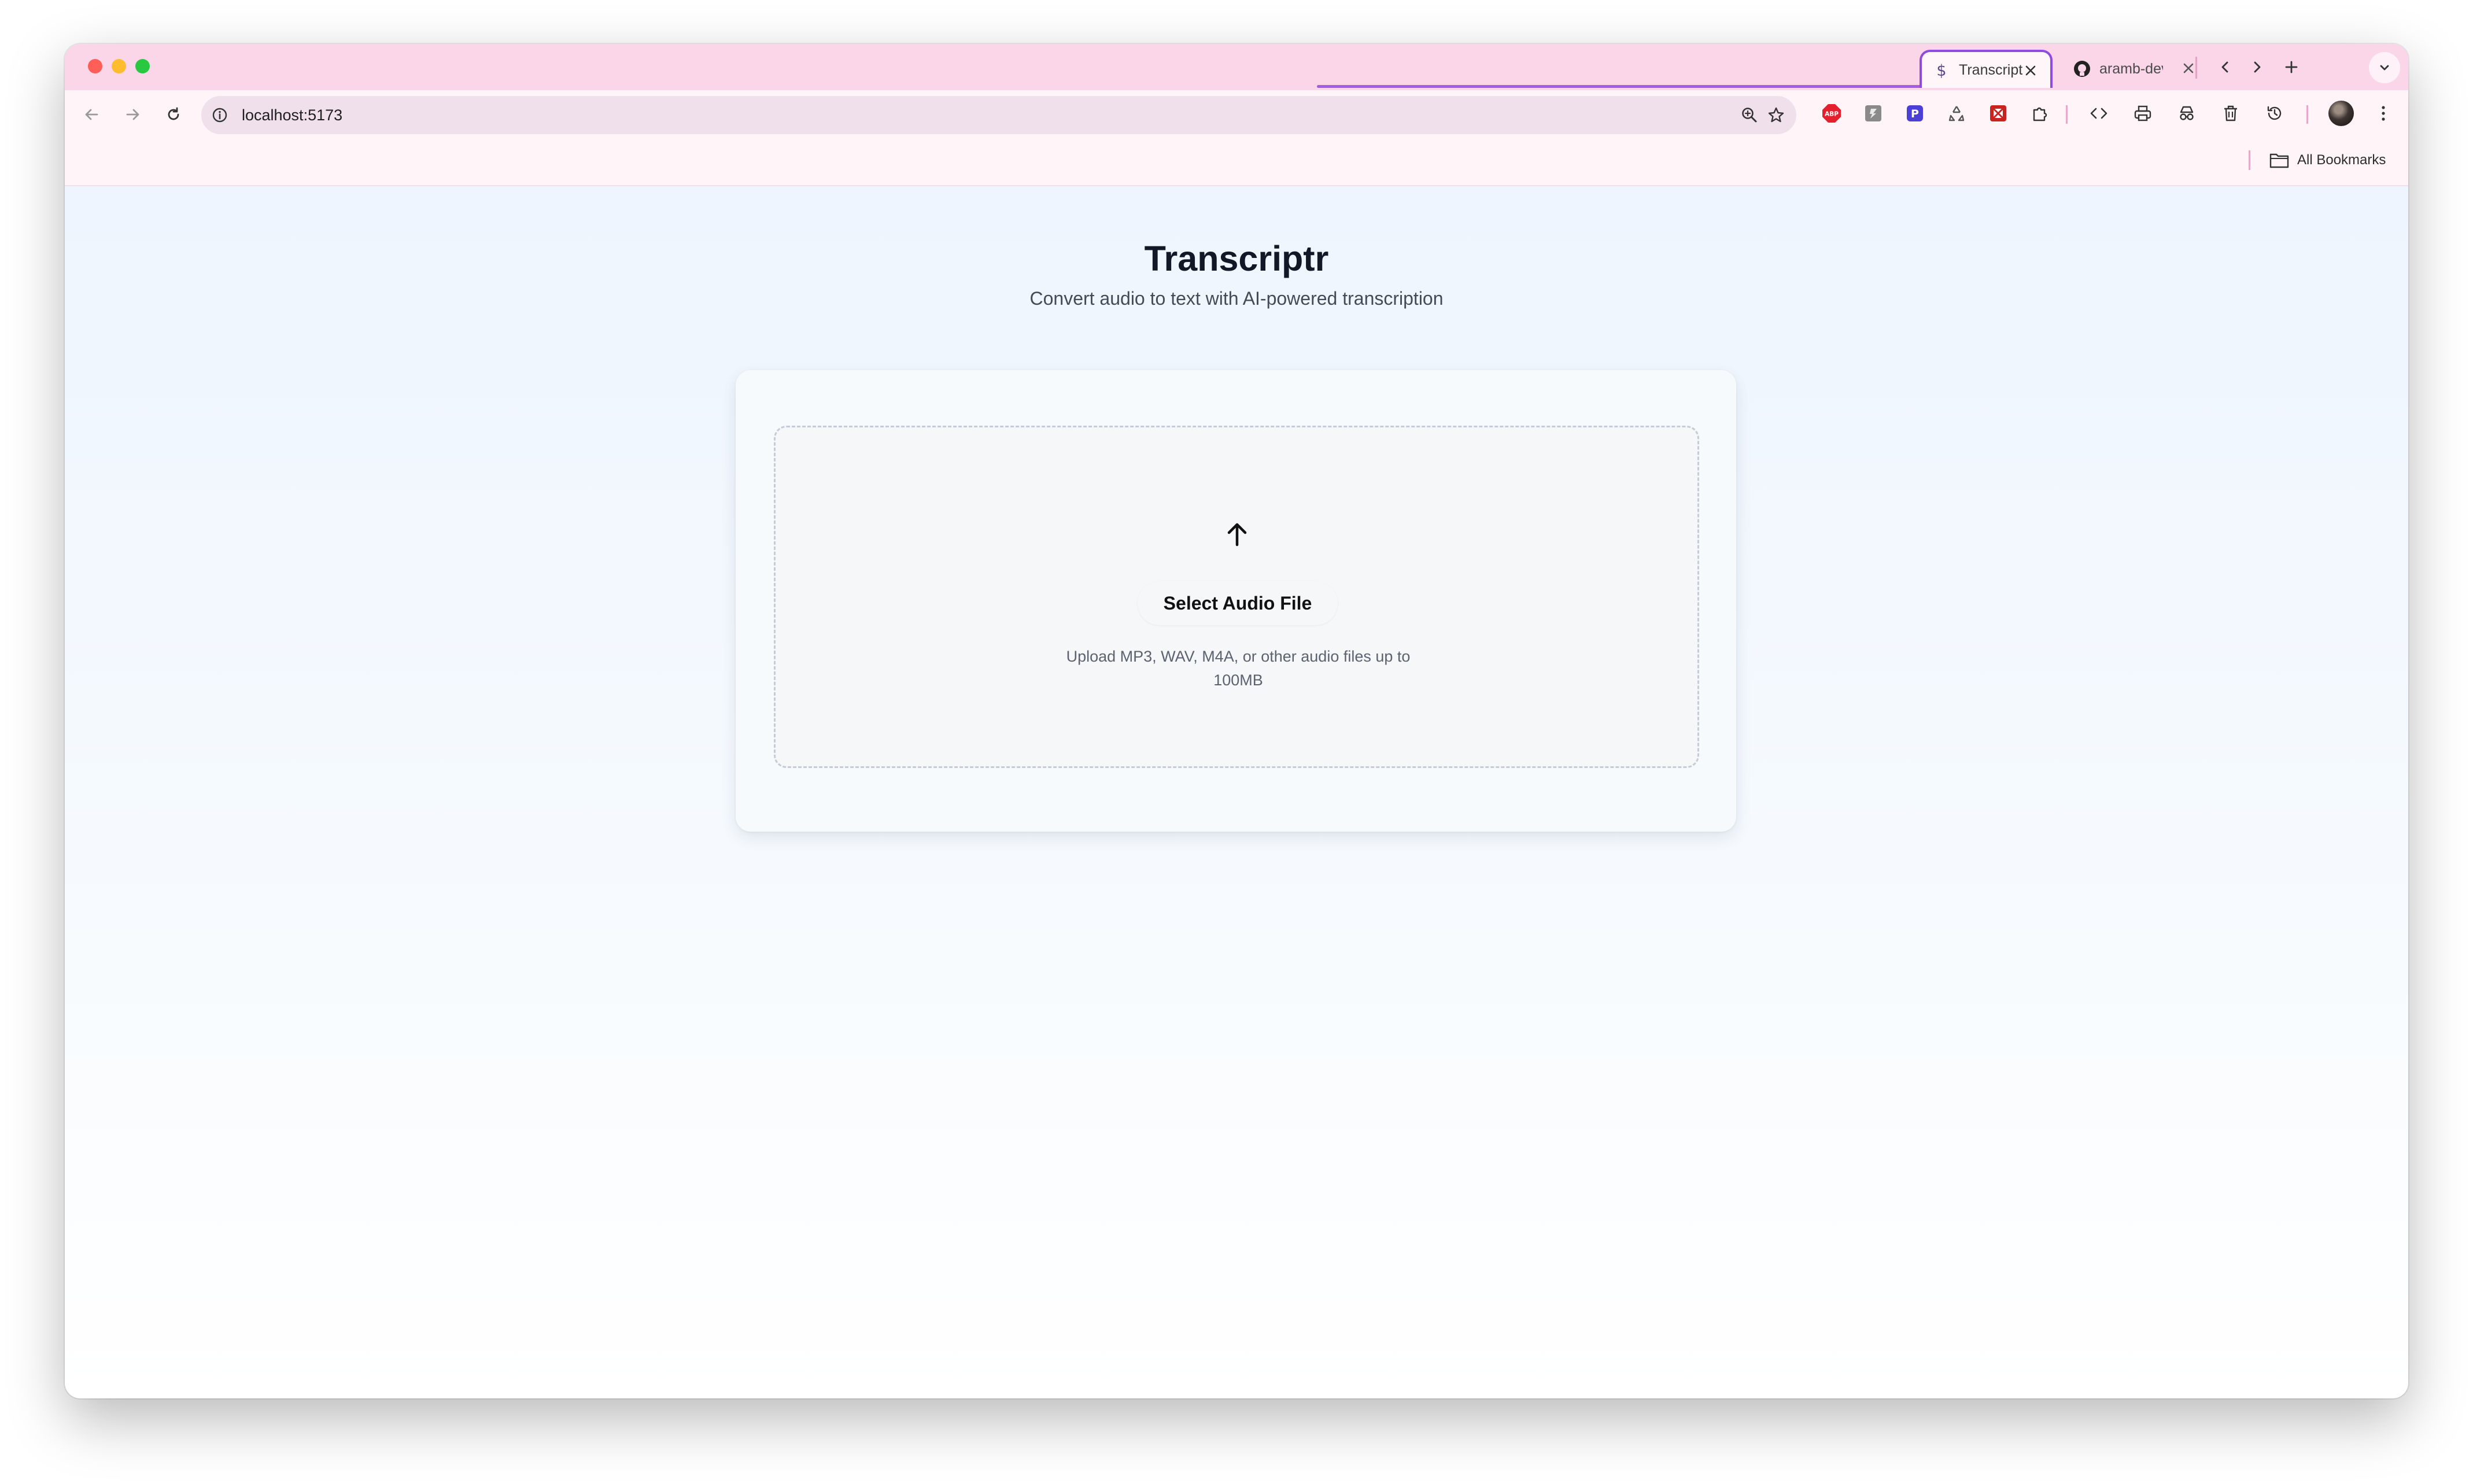 Image resolution: width=2473 pixels, height=1484 pixels. Describe the element at coordinates (1236, 67) in the screenshot. I see `tab-strip: $ Transcriptr aramb-dev` at that location.